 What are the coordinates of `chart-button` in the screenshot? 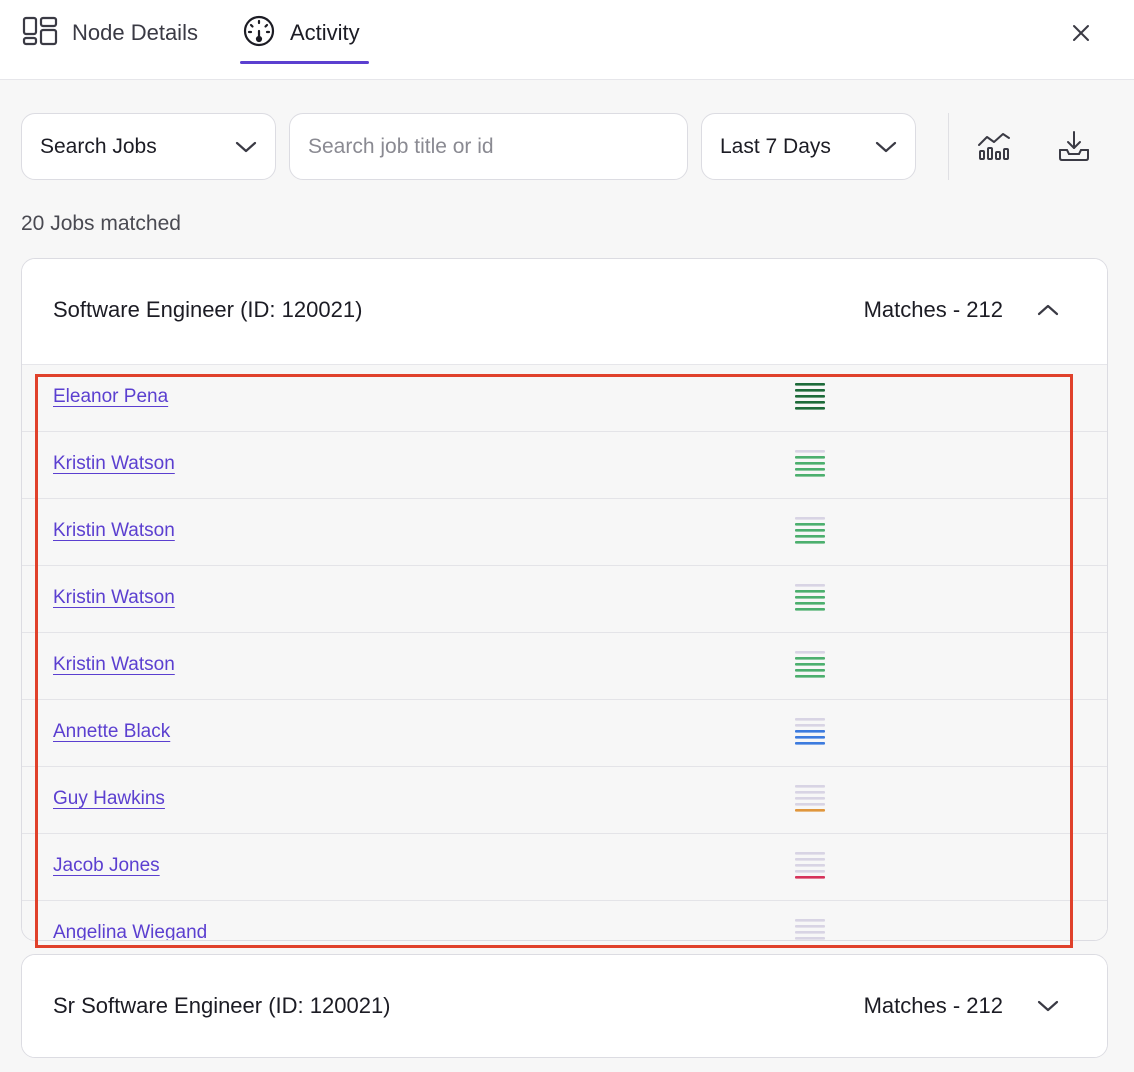 It's located at (994, 146).